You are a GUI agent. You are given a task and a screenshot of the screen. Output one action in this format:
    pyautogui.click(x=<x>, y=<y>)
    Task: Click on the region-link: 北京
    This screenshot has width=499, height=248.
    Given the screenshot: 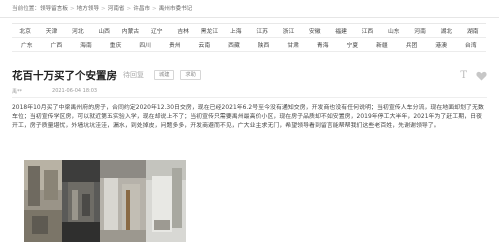 What is the action you would take?
    pyautogui.click(x=25, y=30)
    